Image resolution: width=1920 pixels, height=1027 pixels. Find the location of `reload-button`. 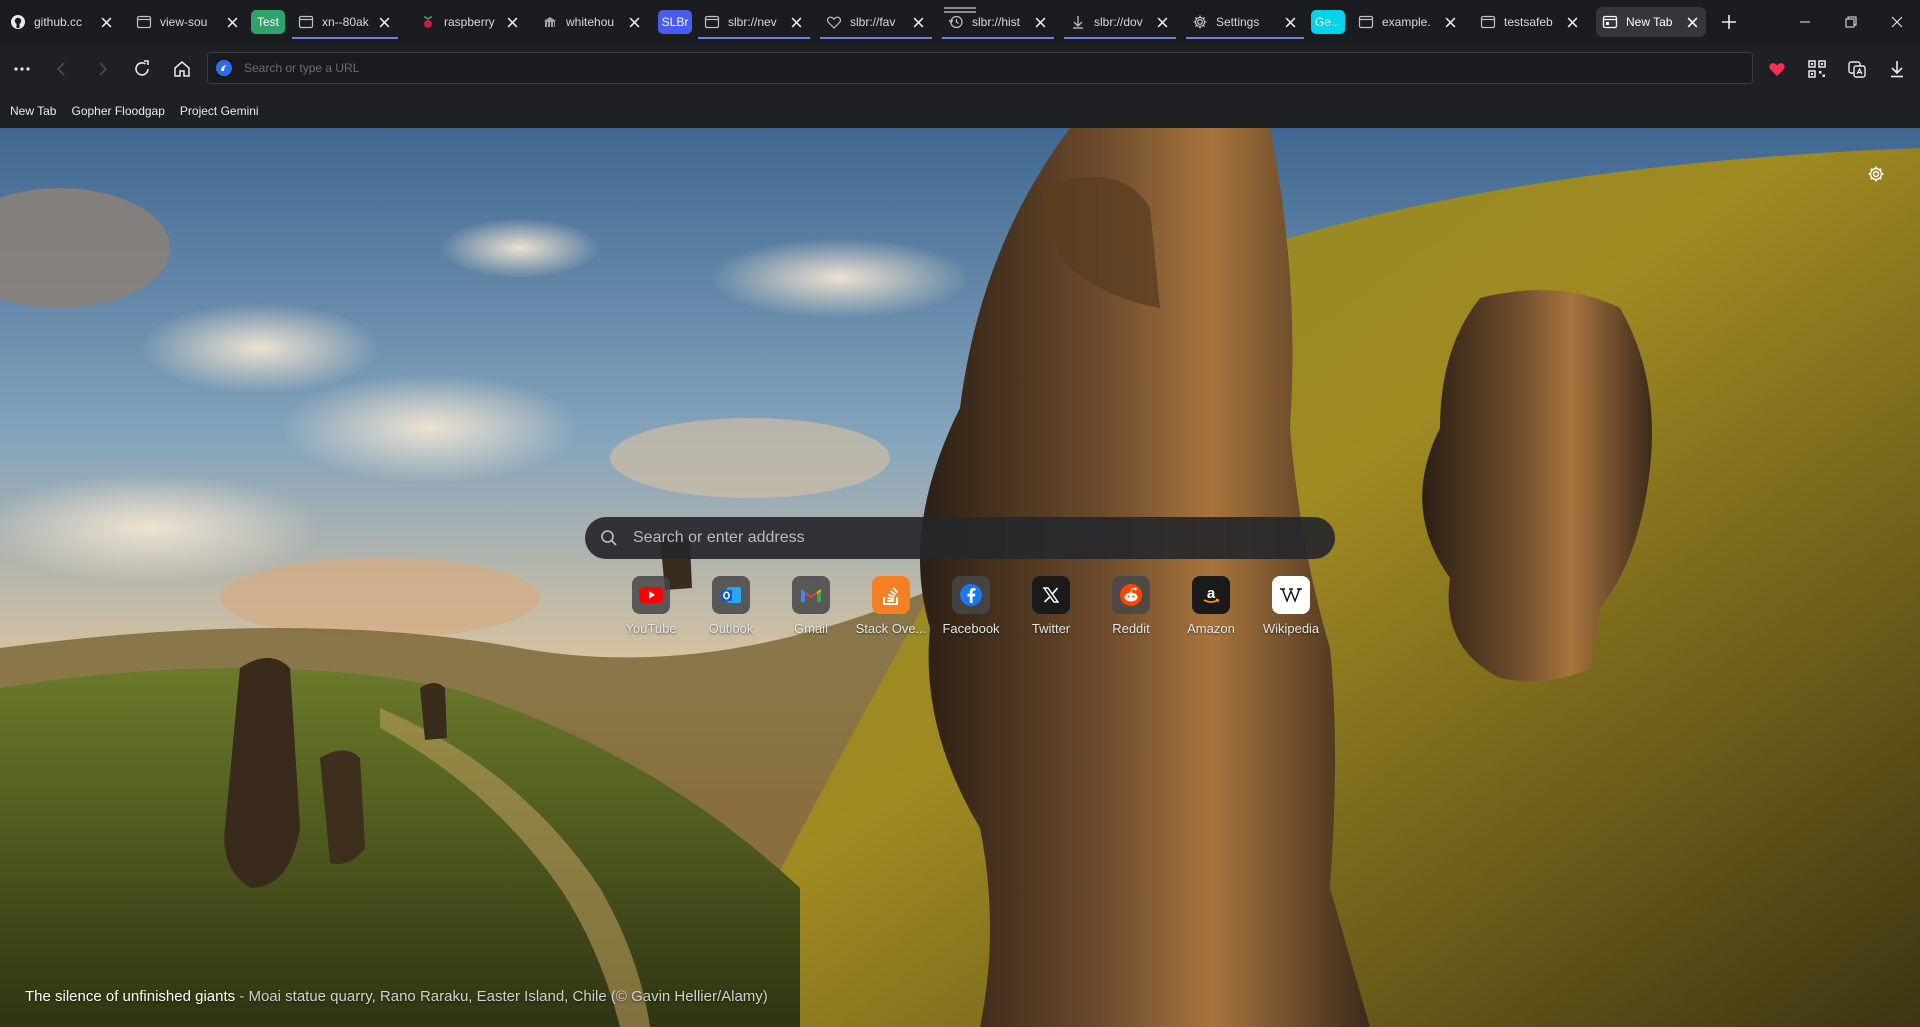

reload-button is located at coordinates (142, 69).